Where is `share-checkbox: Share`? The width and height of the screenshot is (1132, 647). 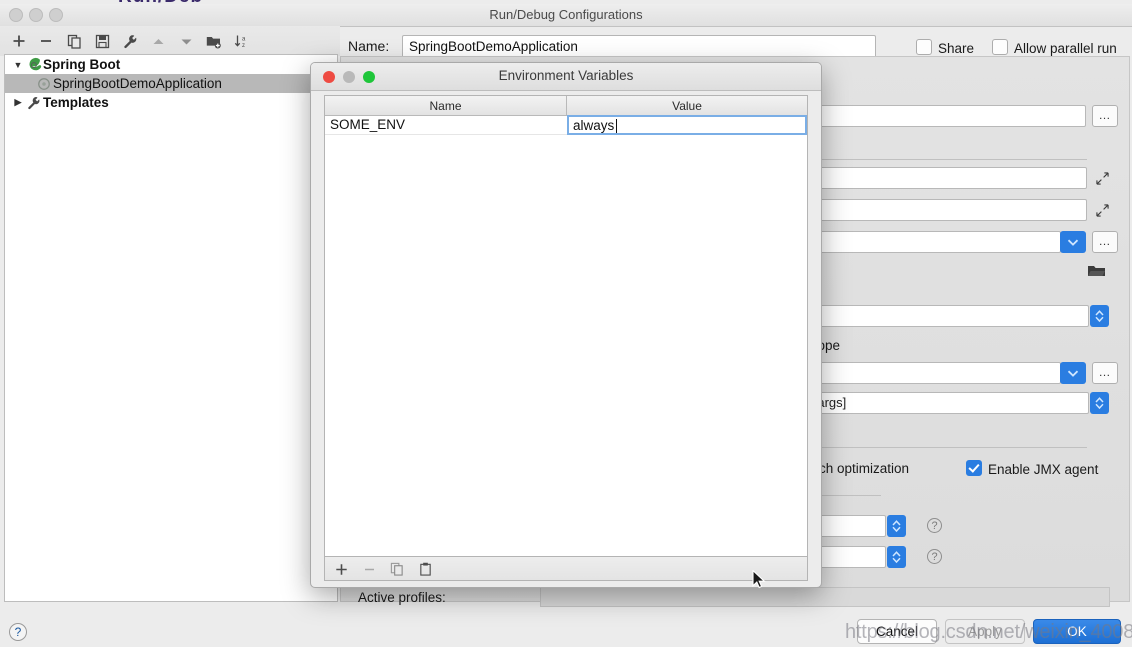
share-checkbox: Share is located at coordinates (945, 47).